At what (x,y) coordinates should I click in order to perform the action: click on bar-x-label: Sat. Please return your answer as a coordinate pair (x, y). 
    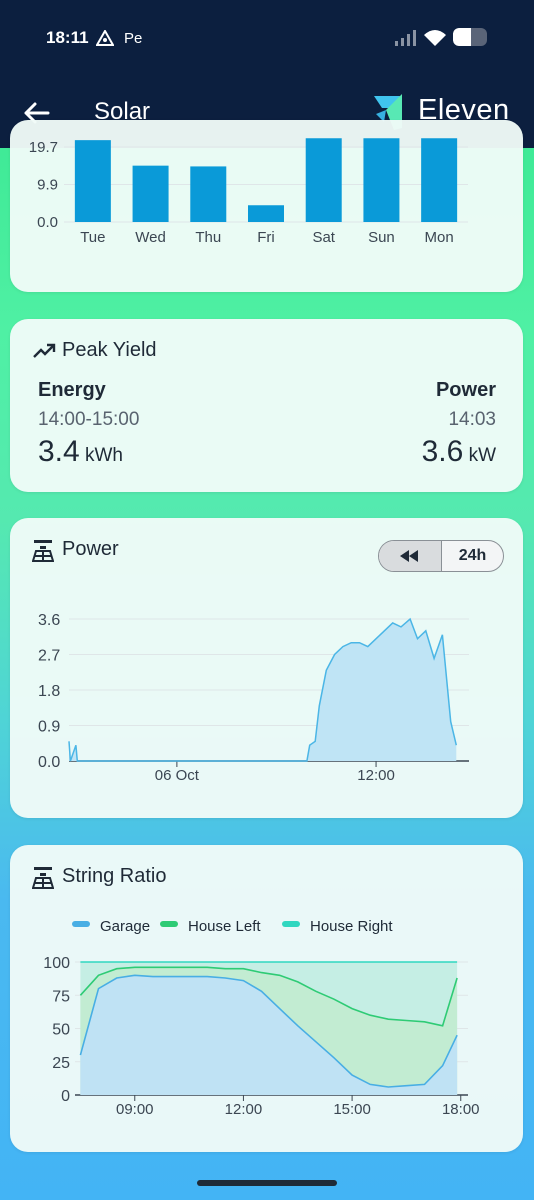
    Looking at the image, I should click on (323, 237).